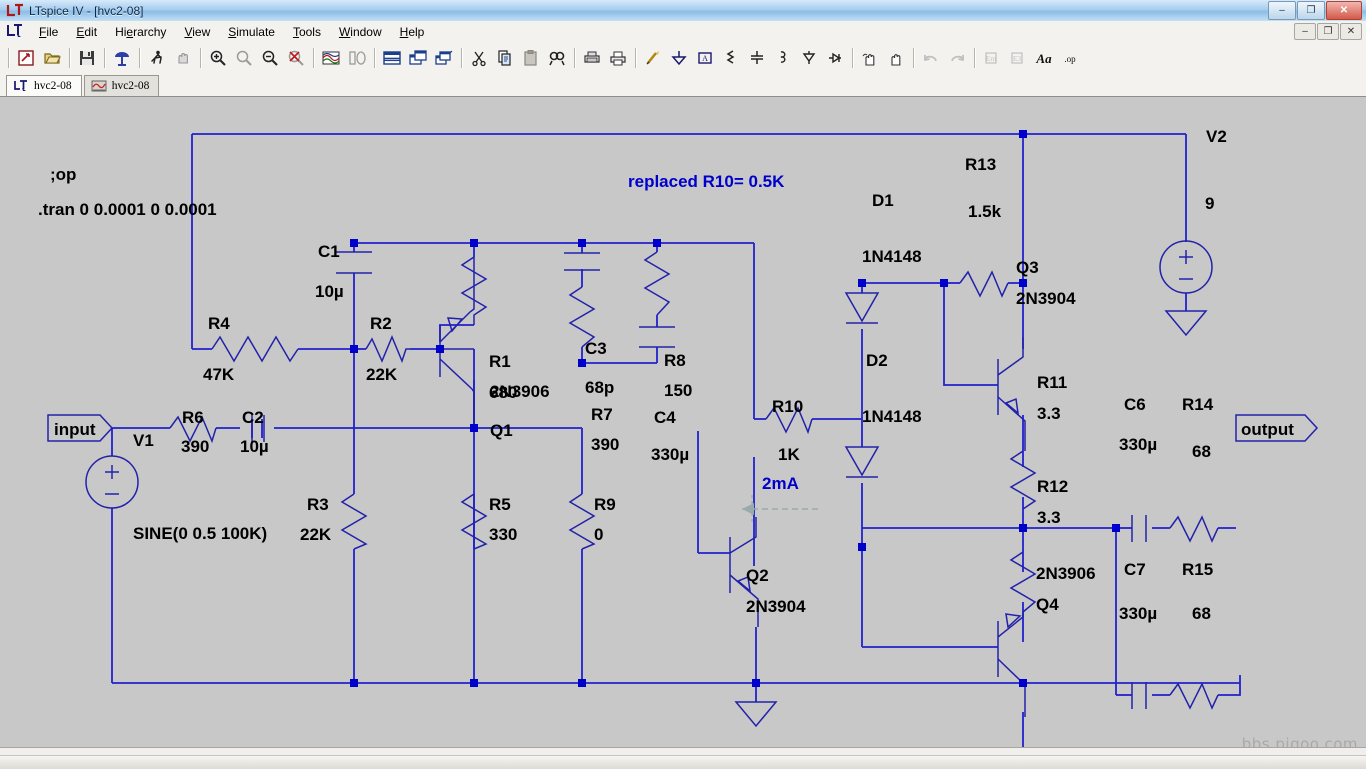  I want to click on paste-icon, so click(531, 58).